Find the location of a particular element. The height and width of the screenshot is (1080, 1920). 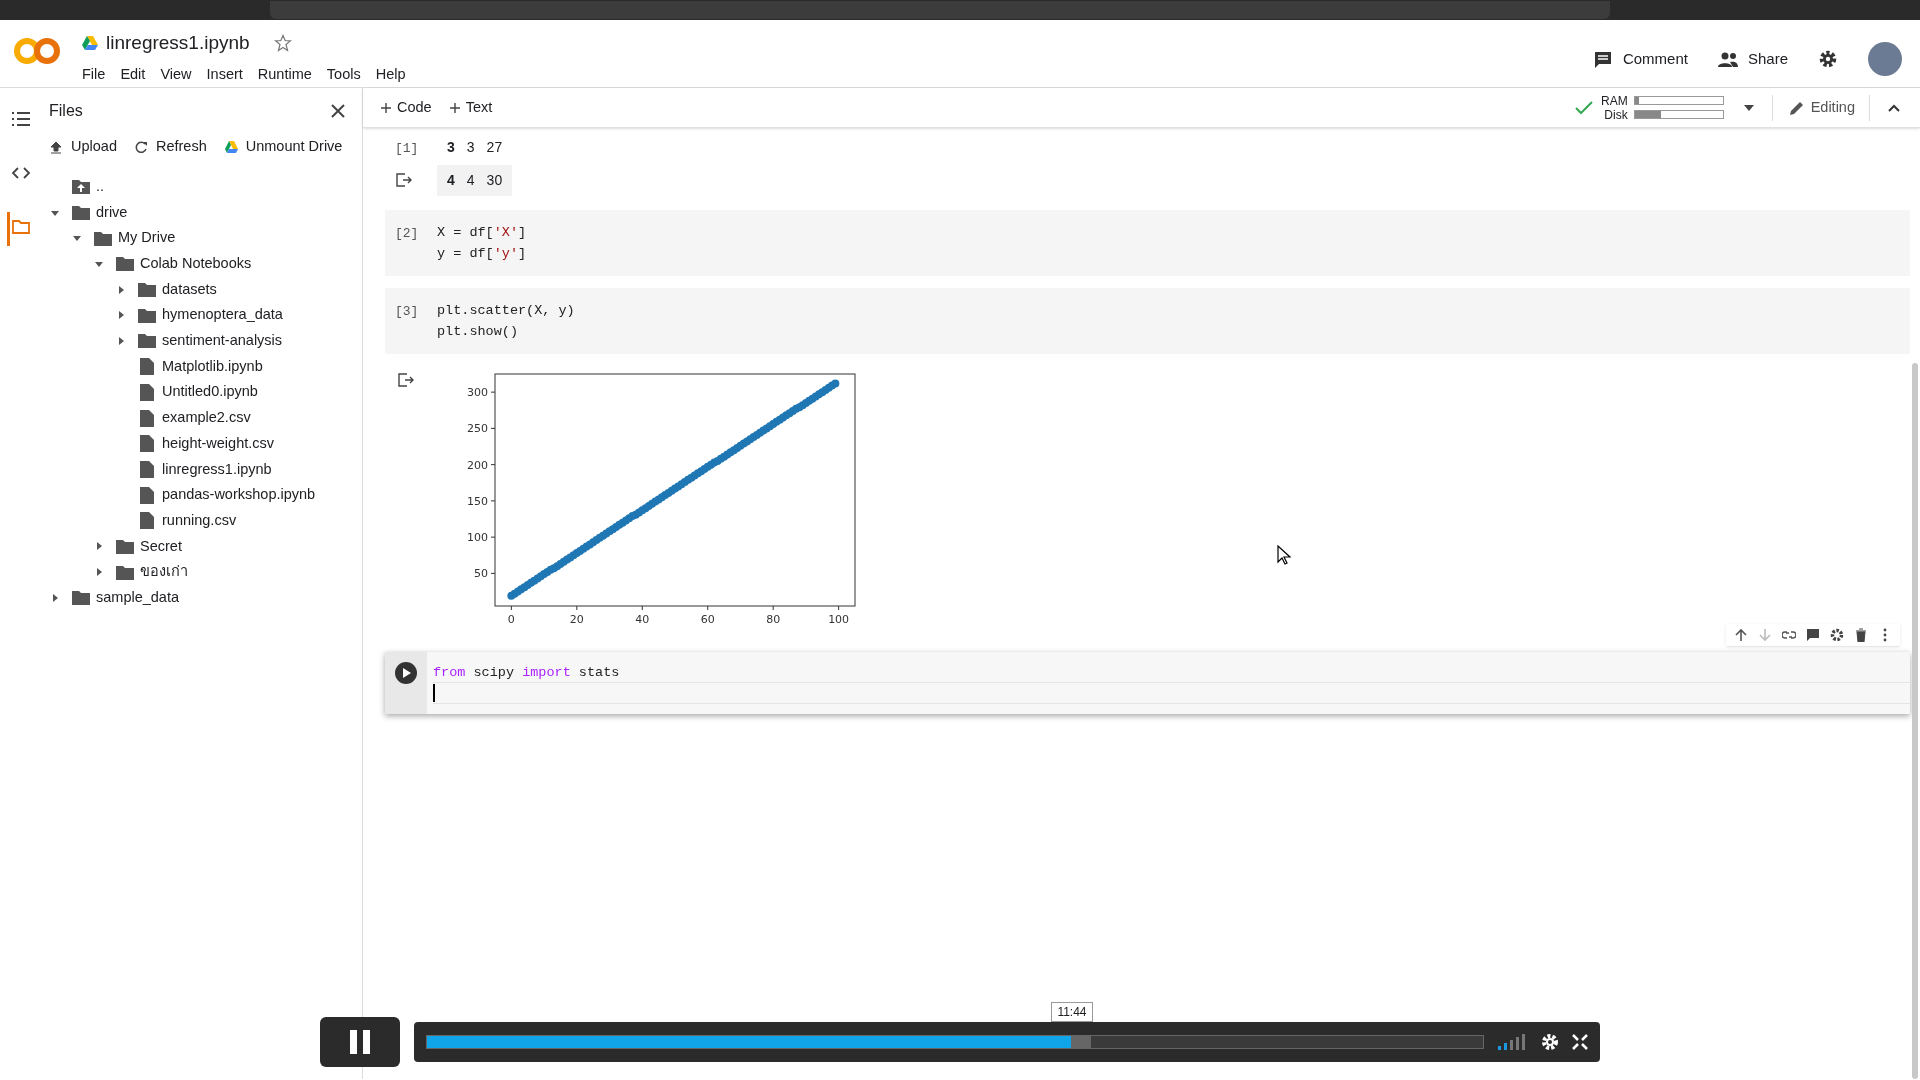

output-icon is located at coordinates (404, 179).